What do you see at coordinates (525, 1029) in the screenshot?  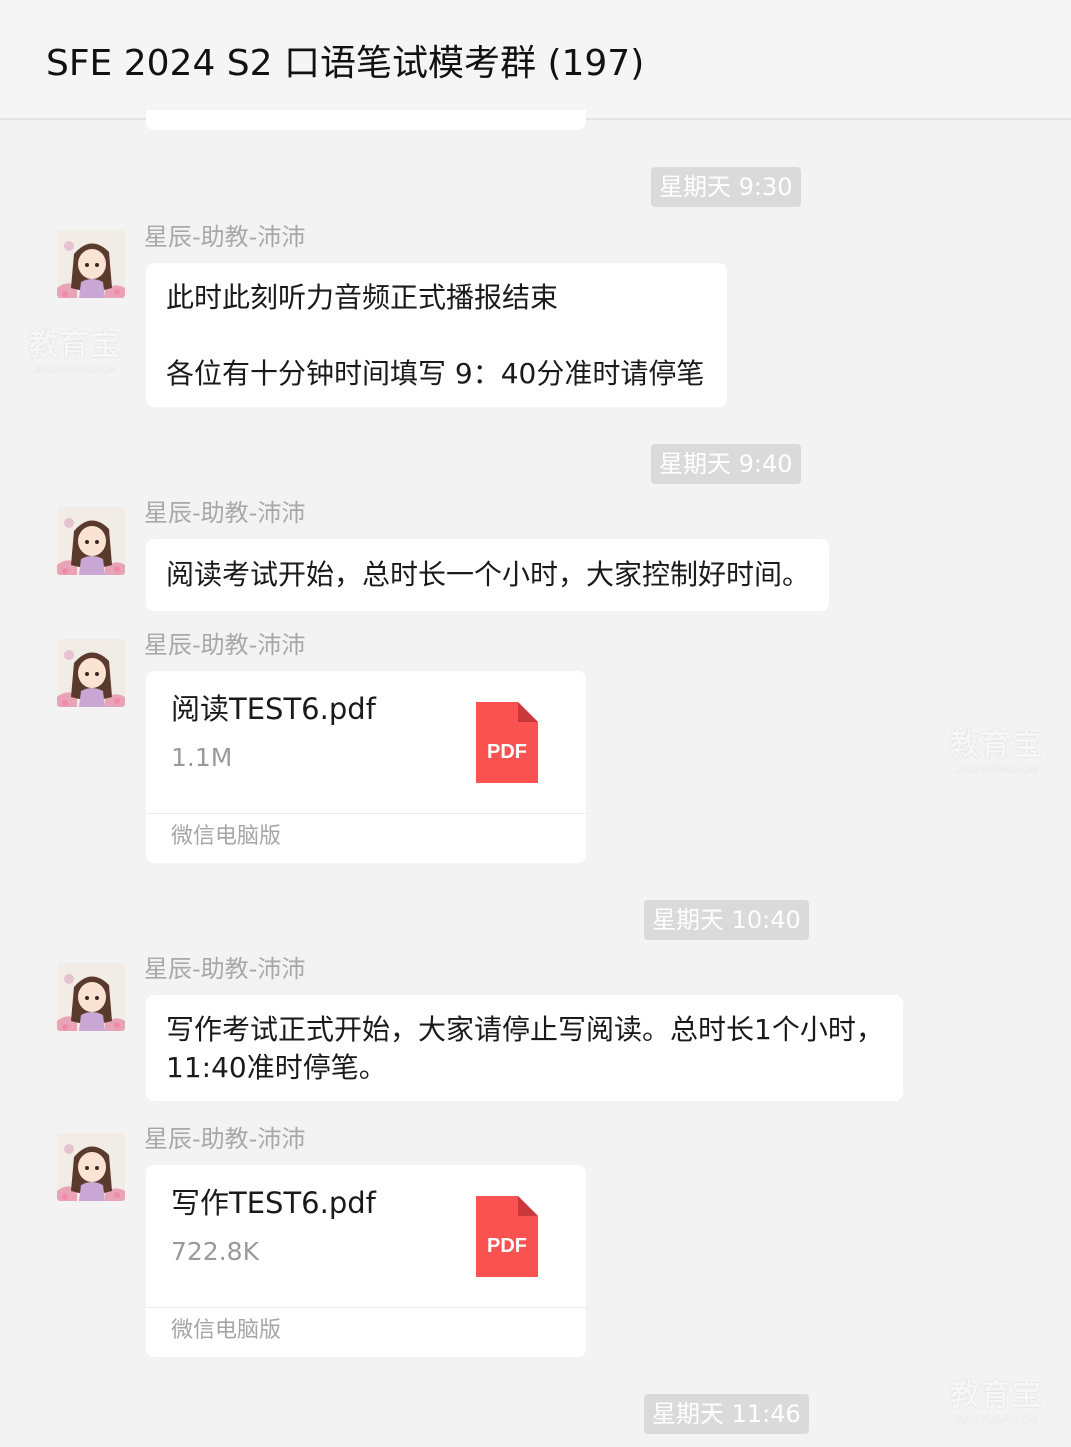 I see `message-text: 写作考试正式开始，大家请停止写阅读。总时长1个小时，` at bounding box center [525, 1029].